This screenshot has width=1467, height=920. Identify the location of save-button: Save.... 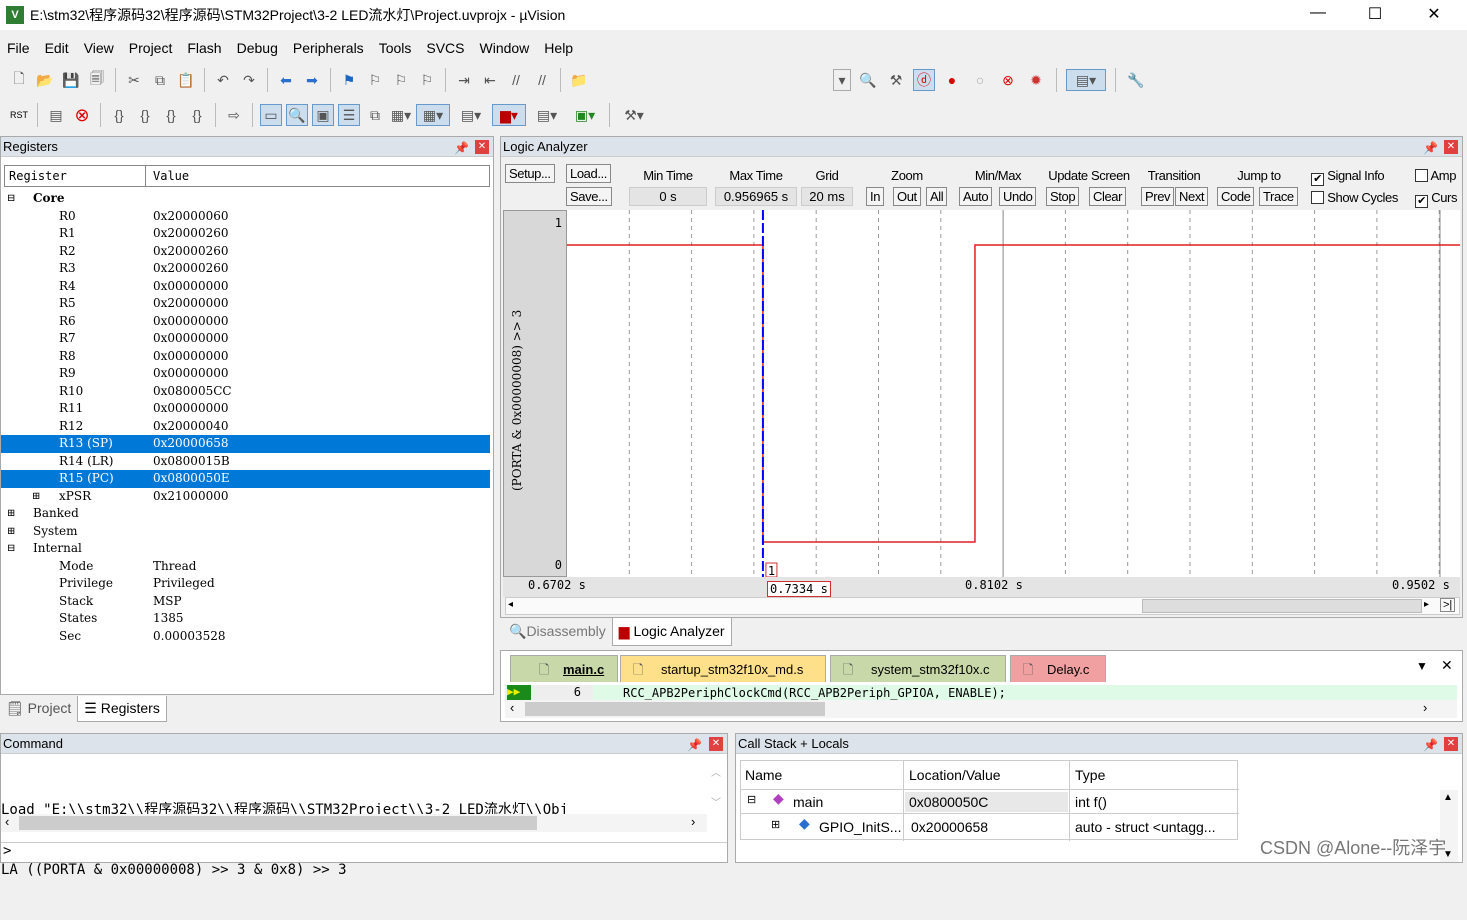
(589, 196).